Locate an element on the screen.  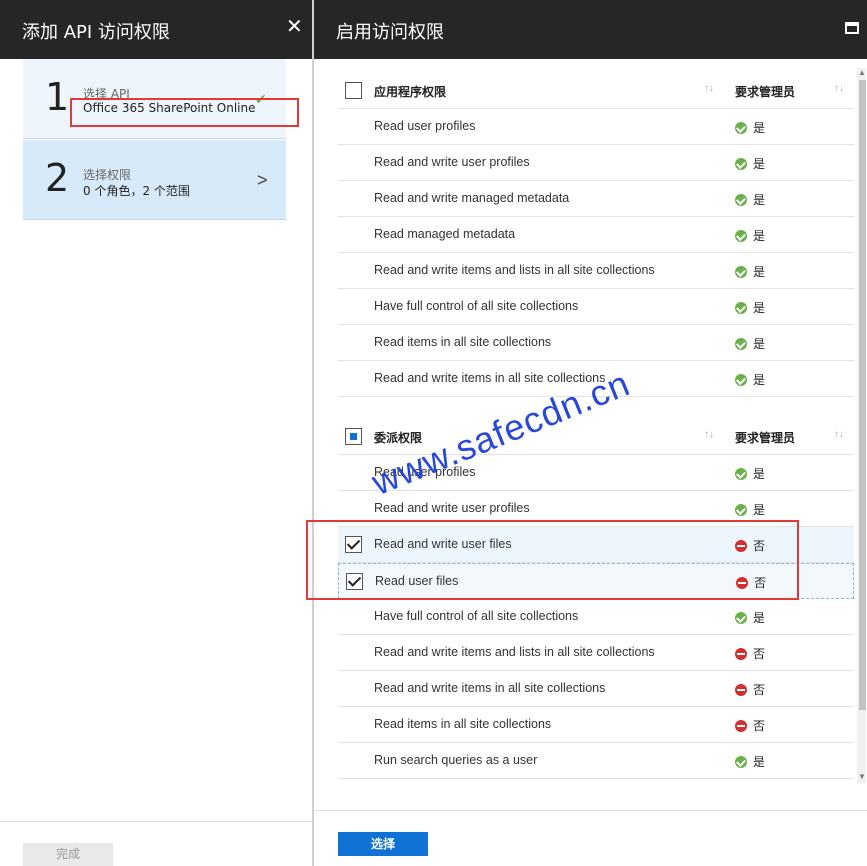
right-blade-title: 启用访问权限 is located at coordinates (390, 32).